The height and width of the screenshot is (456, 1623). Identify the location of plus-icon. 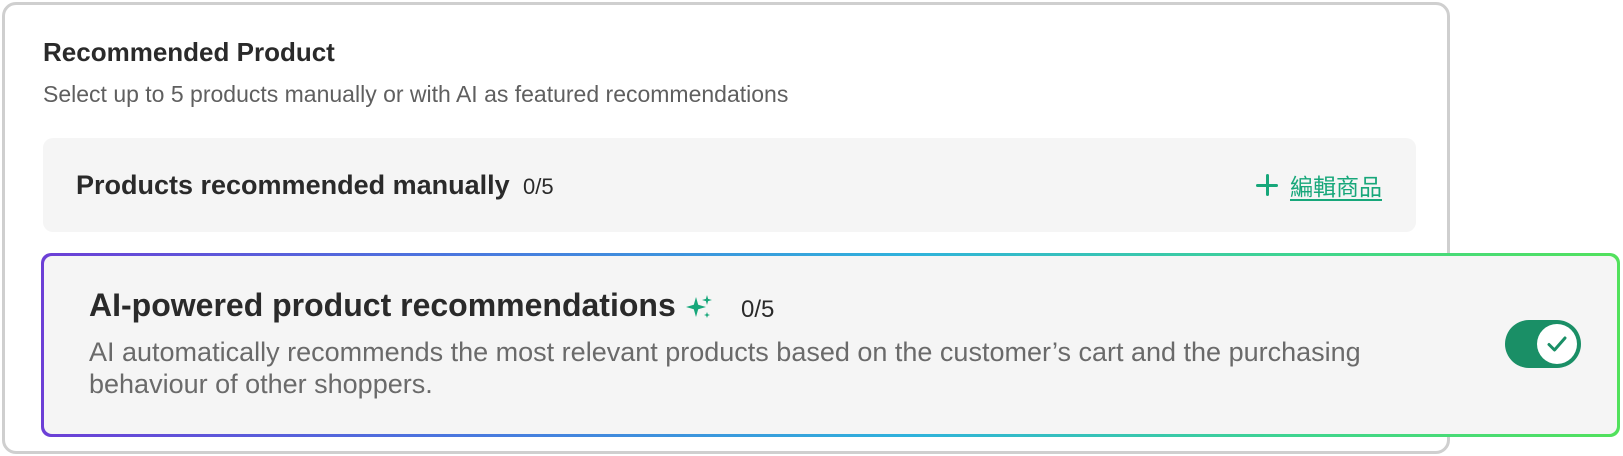
(1267, 185).